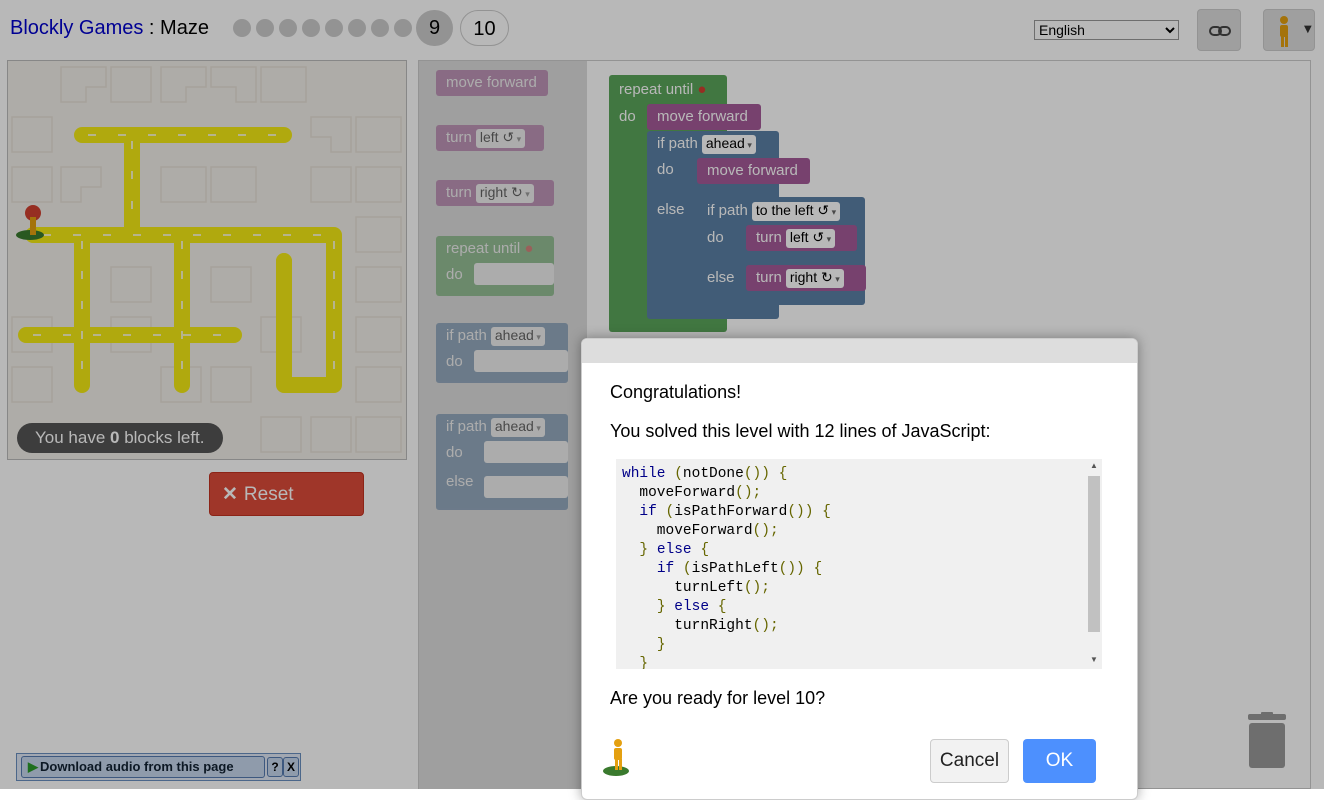 This screenshot has width=1324, height=800. I want to click on scroll-up-icon: ▲, so click(1094, 465).